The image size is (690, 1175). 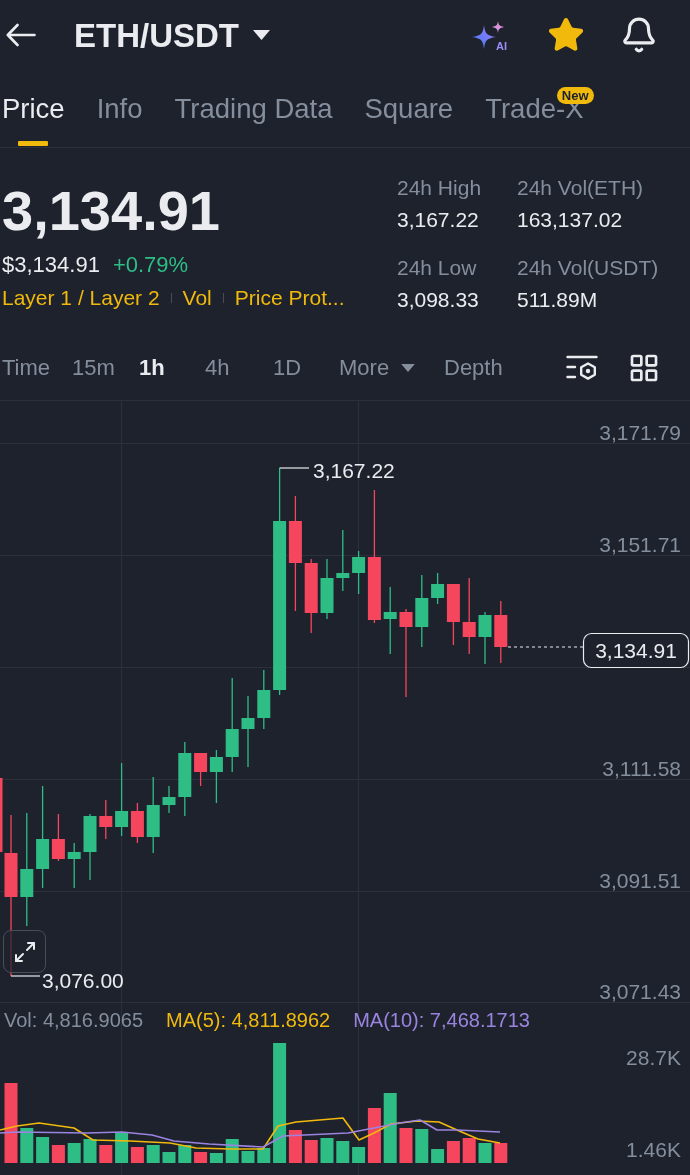 I want to click on tab: Info, so click(x=119, y=108).